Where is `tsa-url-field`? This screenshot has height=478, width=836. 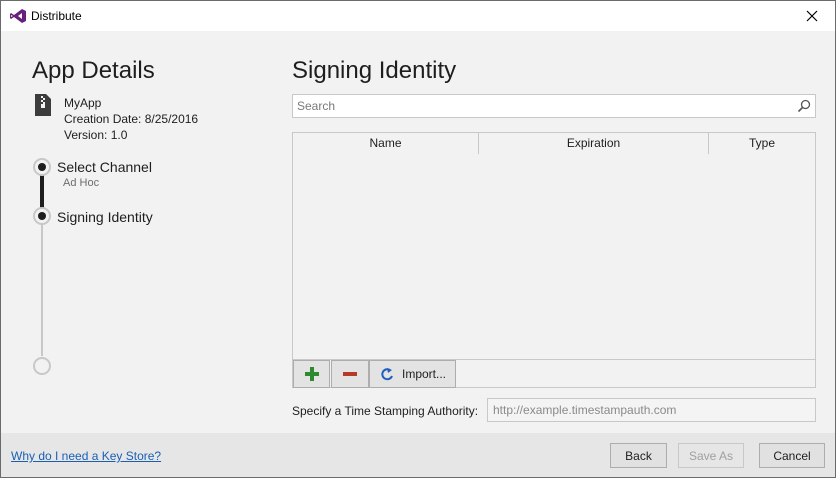
tsa-url-field is located at coordinates (651, 410).